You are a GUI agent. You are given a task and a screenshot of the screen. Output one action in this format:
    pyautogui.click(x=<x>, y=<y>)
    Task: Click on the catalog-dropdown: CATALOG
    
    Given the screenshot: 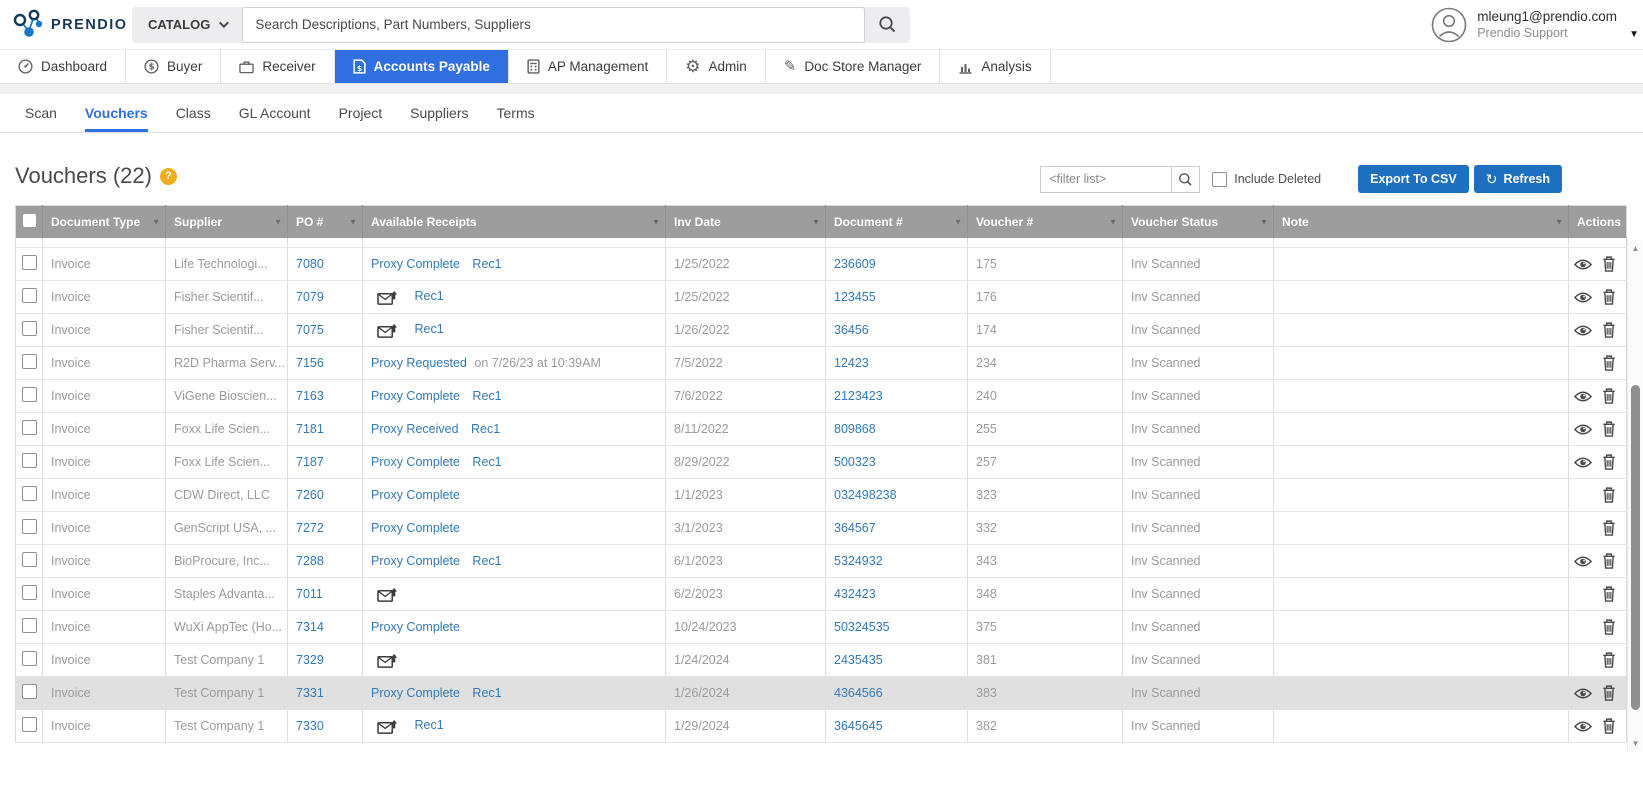 What is the action you would take?
    pyautogui.click(x=187, y=24)
    